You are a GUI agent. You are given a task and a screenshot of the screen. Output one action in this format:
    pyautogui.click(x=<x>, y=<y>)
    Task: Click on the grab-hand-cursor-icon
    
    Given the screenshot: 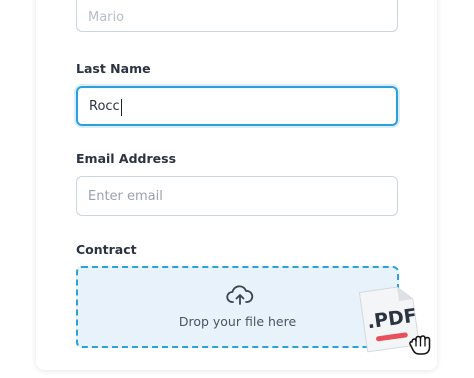 What is the action you would take?
    pyautogui.click(x=420, y=345)
    